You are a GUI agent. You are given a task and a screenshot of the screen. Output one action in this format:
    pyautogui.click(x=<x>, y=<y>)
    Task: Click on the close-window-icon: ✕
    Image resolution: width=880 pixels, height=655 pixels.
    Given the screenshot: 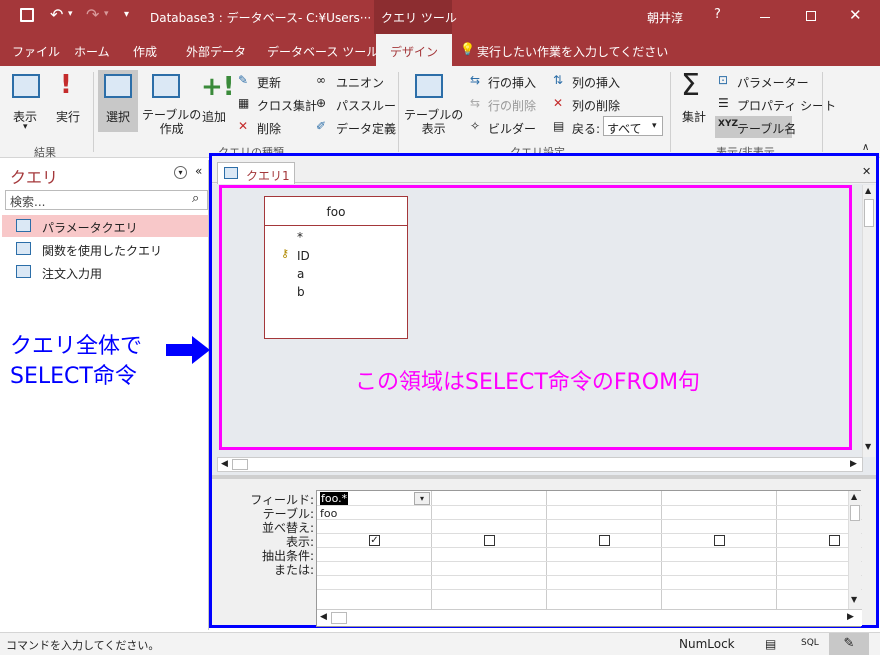 What is the action you would take?
    pyautogui.click(x=855, y=15)
    